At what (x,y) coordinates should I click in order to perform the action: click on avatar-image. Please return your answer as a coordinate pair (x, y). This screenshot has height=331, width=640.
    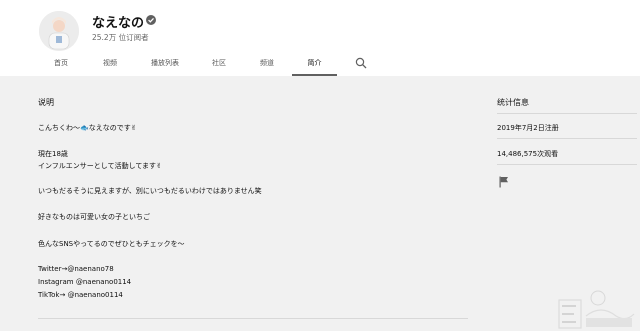
    Looking at the image, I should click on (59, 31).